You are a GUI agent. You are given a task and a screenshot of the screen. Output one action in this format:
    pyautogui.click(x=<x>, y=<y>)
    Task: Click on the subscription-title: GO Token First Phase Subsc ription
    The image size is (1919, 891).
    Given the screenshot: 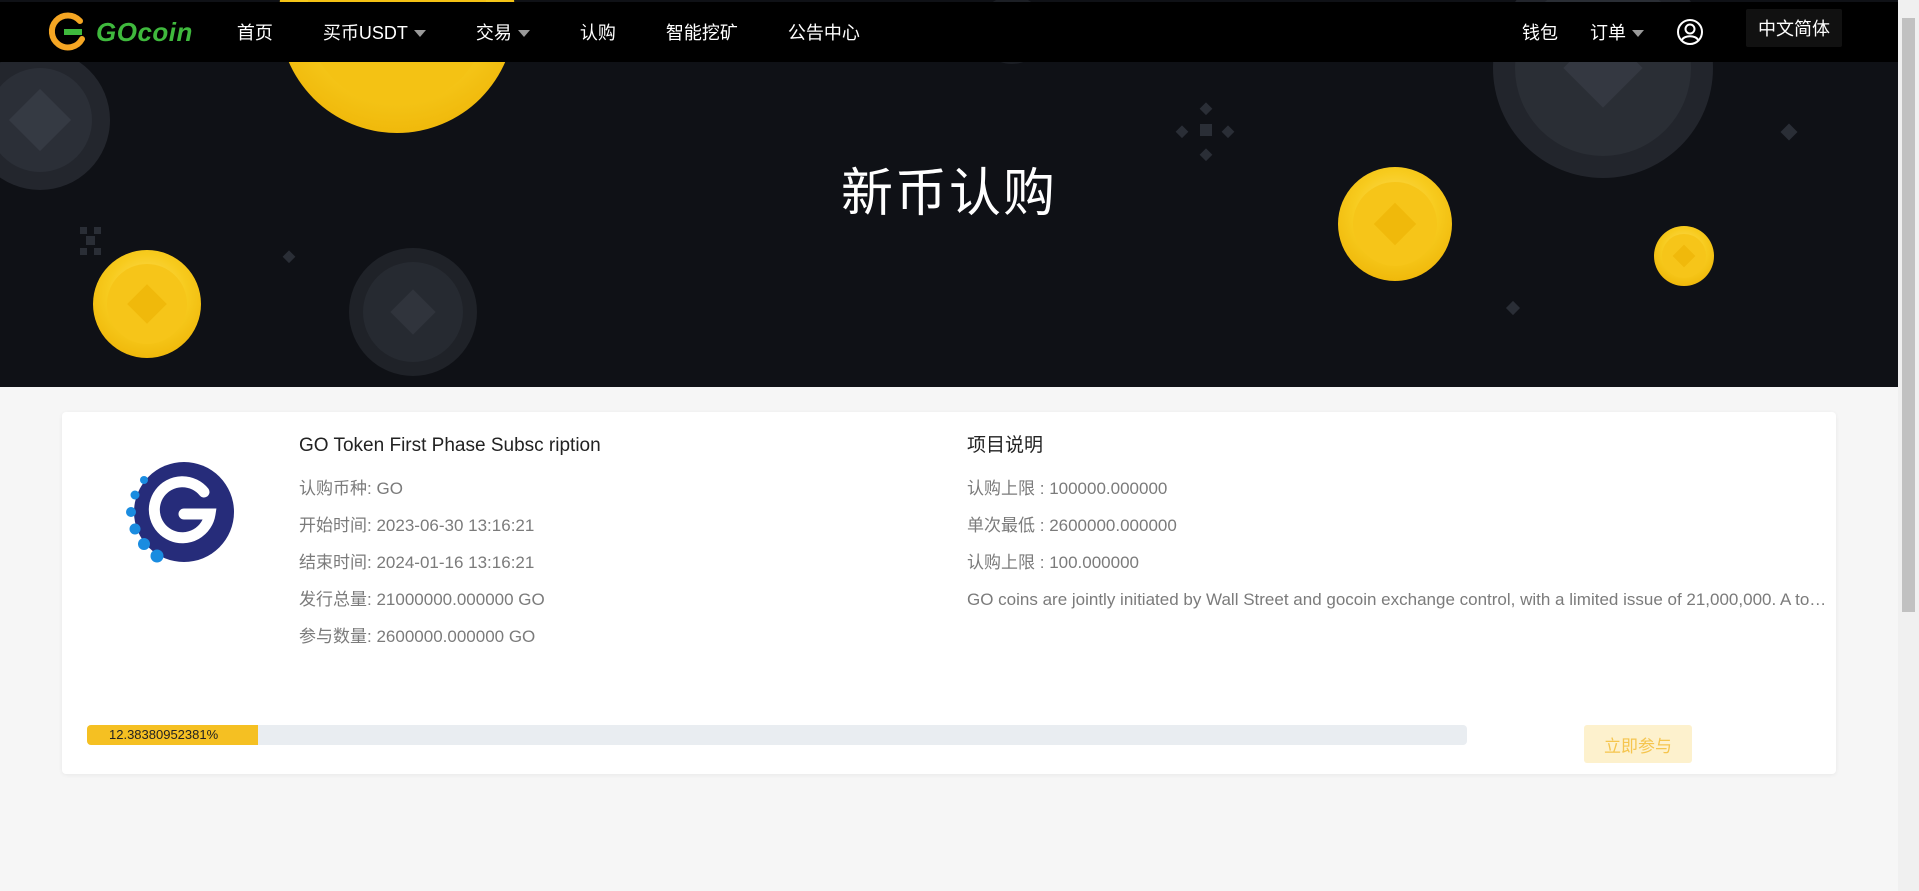 What is the action you would take?
    pyautogui.click(x=450, y=445)
    